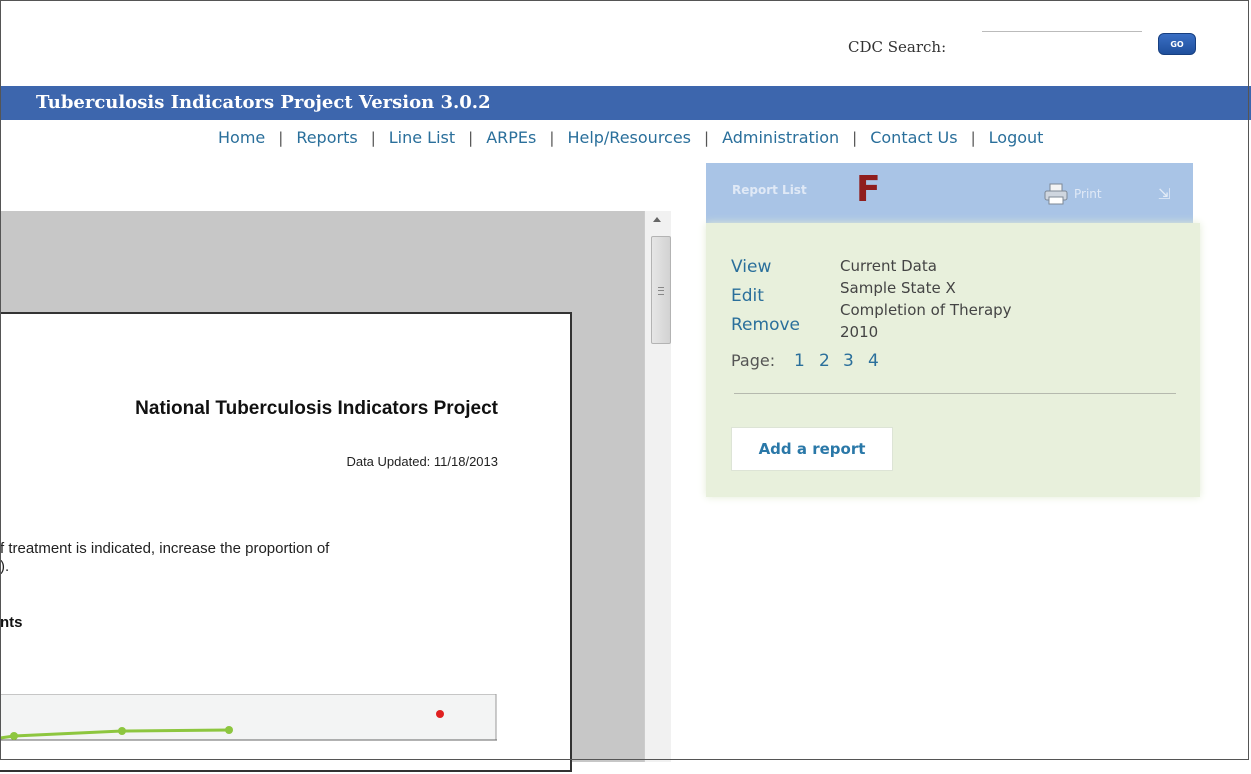  Describe the element at coordinates (657, 486) in the screenshot. I see `viewer-scrollbar` at that location.